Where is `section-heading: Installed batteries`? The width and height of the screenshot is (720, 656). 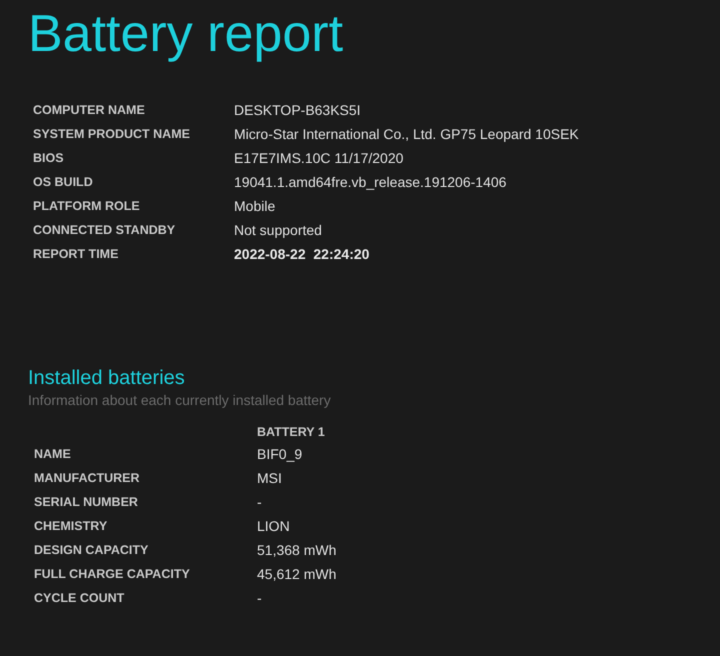
section-heading: Installed batteries is located at coordinates (106, 378).